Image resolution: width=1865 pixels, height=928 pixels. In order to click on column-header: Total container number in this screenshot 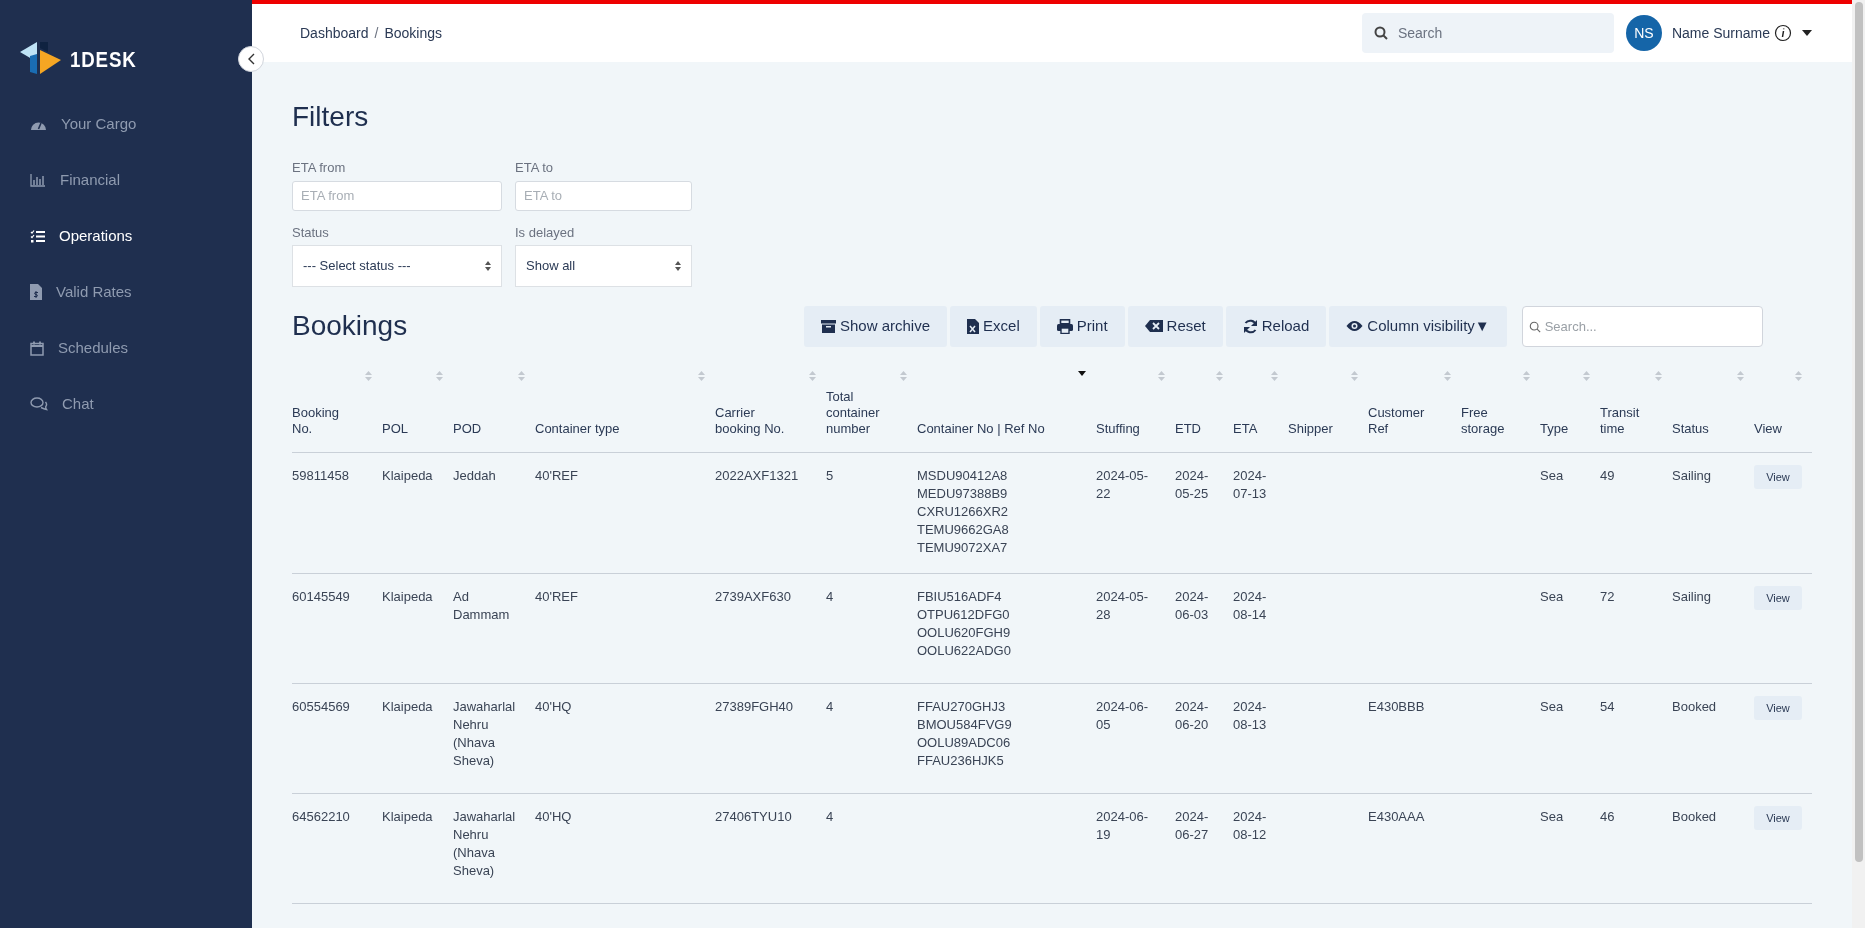, I will do `click(871, 410)`.